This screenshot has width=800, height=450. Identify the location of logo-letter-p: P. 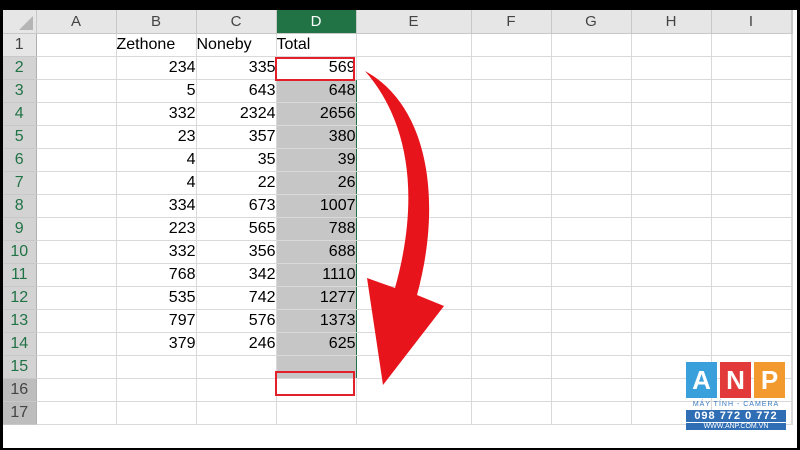
(769, 380).